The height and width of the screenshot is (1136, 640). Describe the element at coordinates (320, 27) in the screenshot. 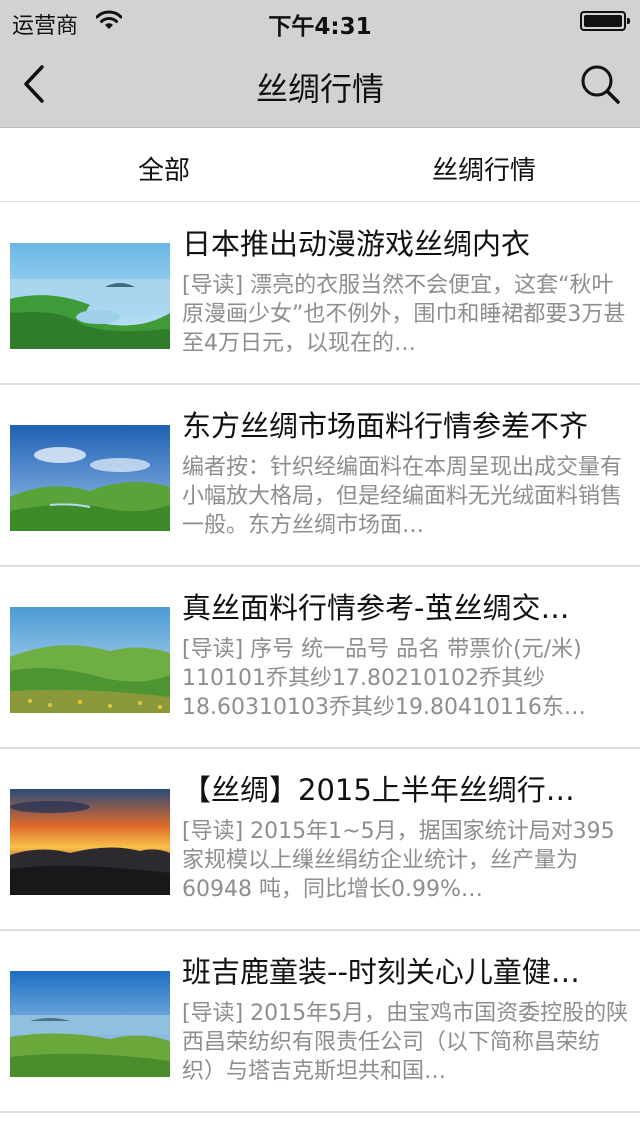

I see `status-time: 下午4:31` at that location.